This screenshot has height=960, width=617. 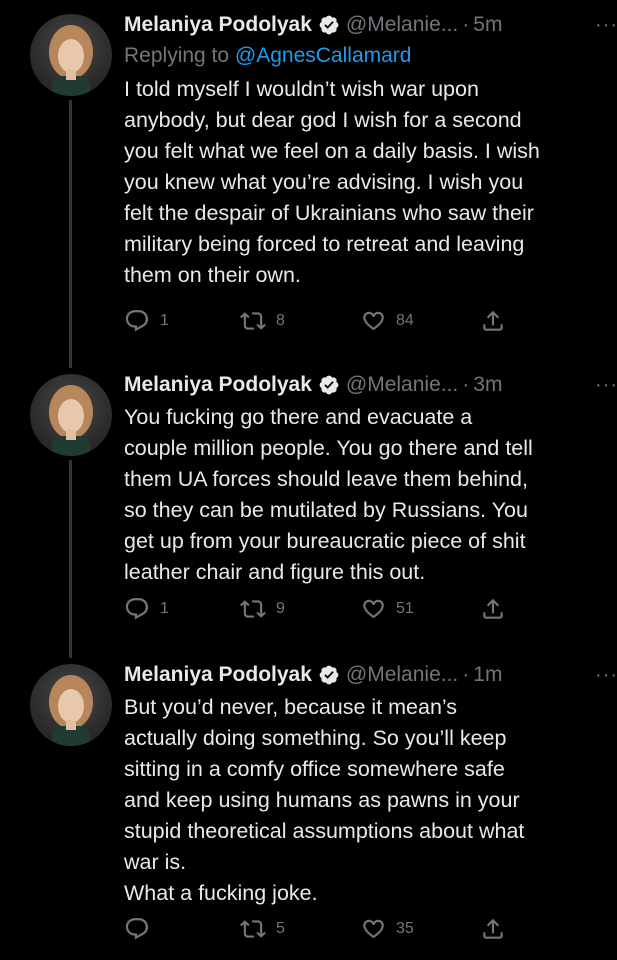 I want to click on tweet-header: Melaniya Podolyak @Melanie... · 5m, so click(x=359, y=25).